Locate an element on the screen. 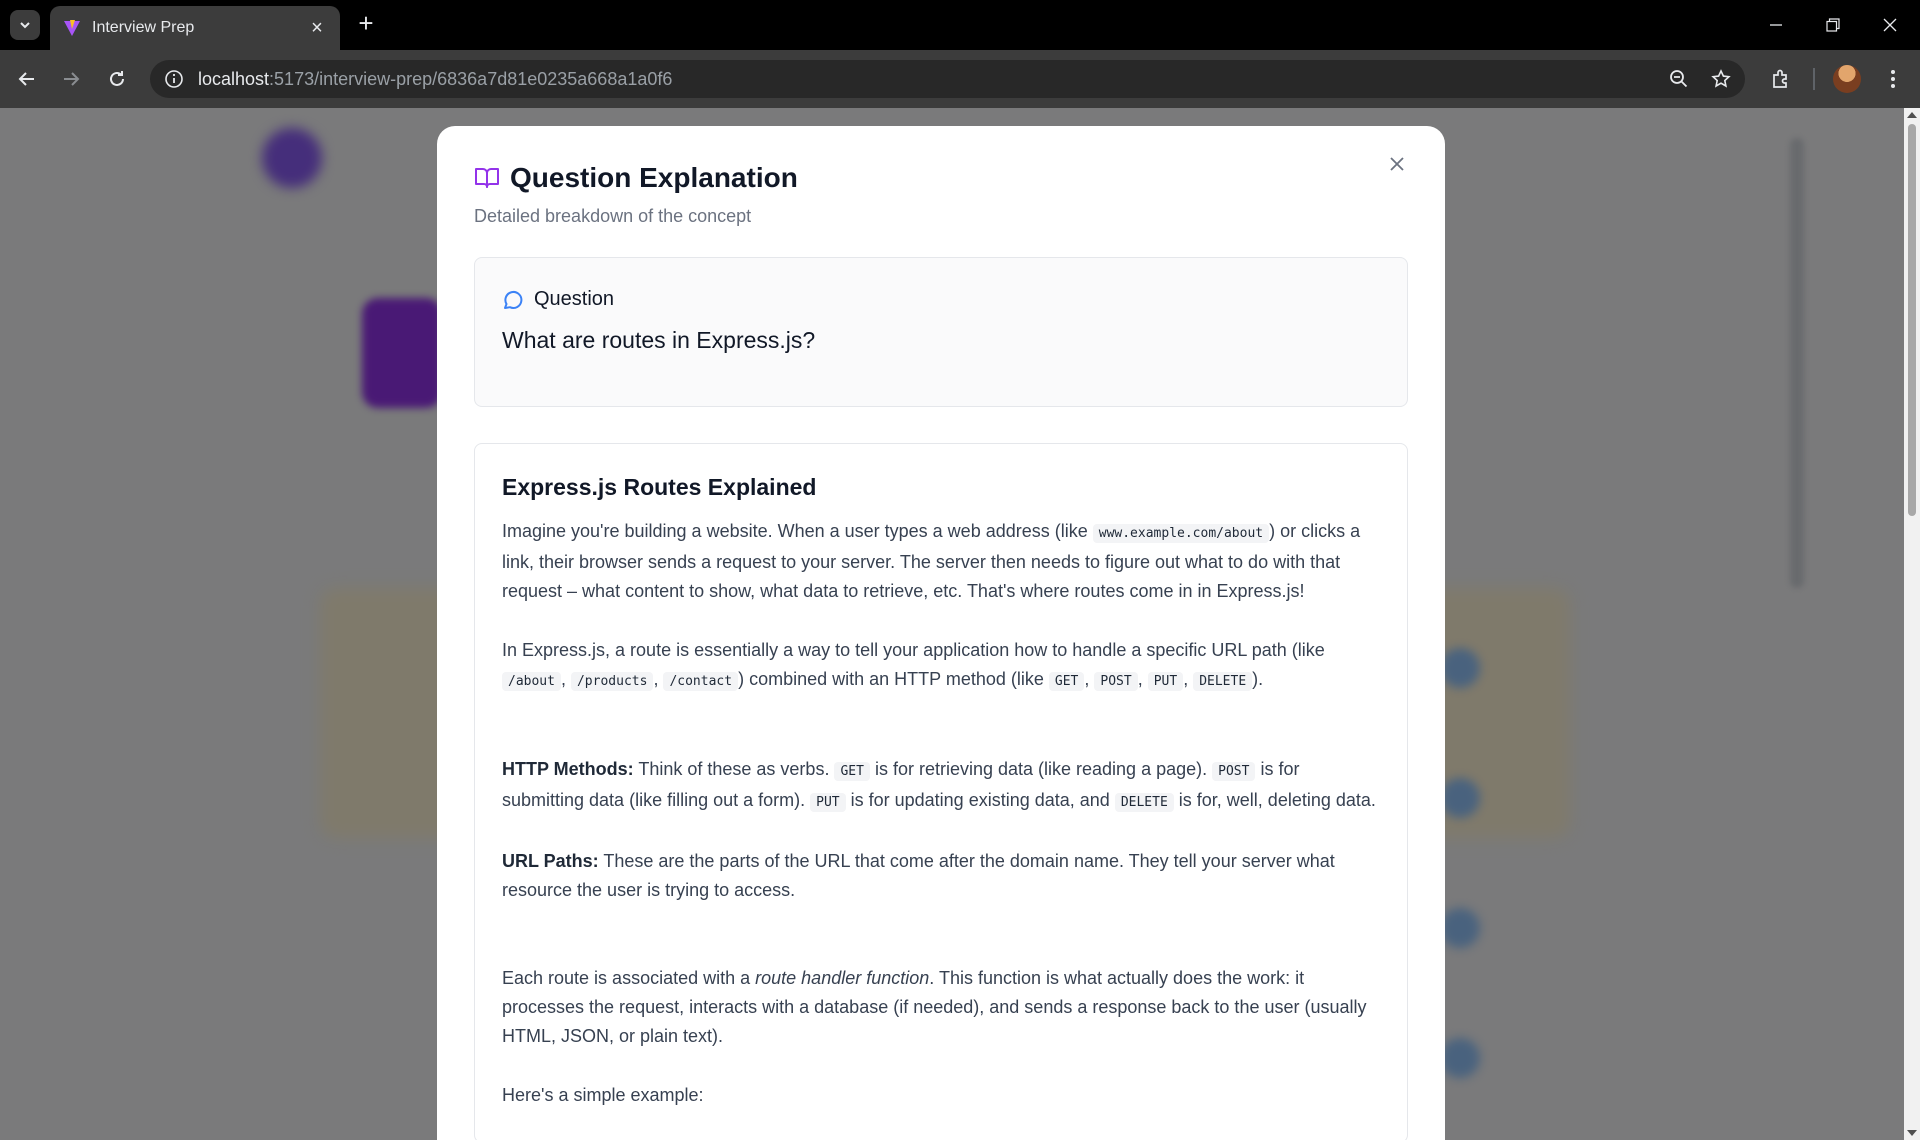 Image resolution: width=1920 pixels, height=1140 pixels. tab-search-button is located at coordinates (25, 25).